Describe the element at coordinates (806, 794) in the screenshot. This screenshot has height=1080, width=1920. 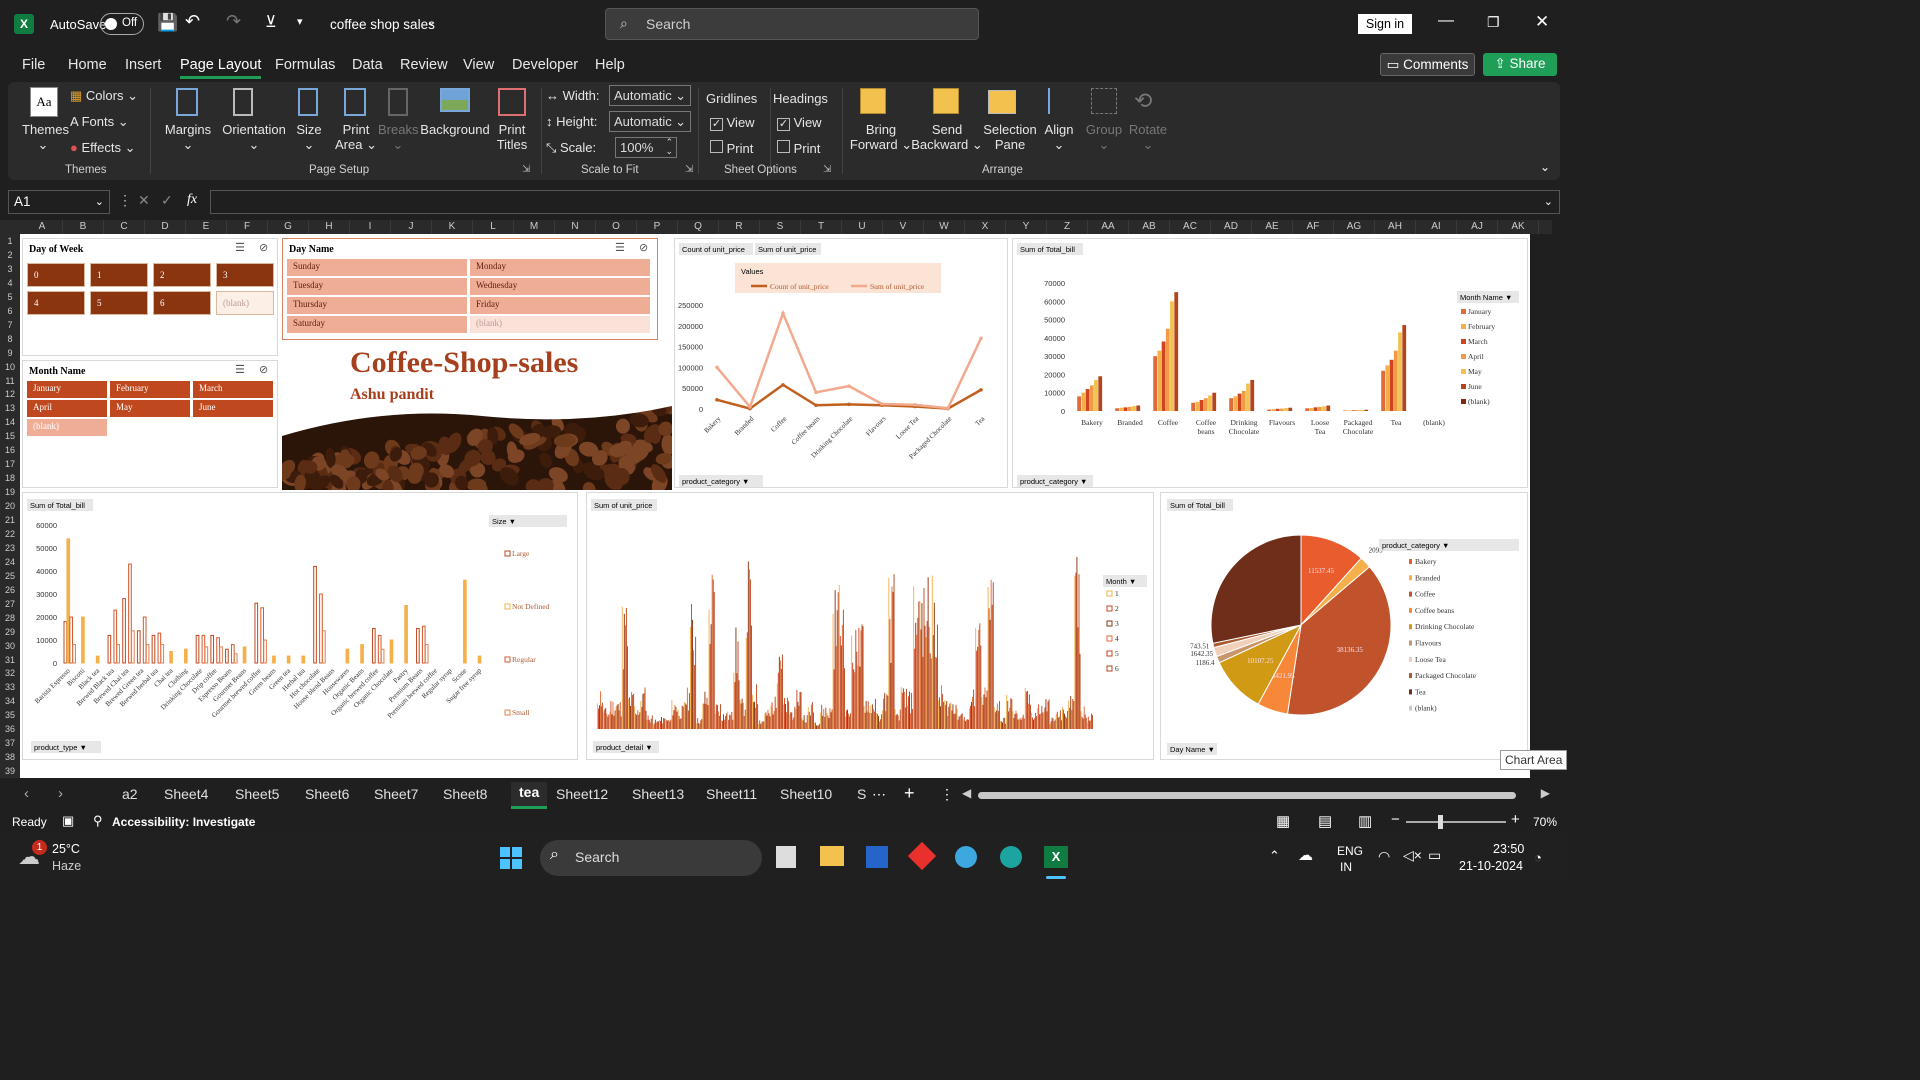
I see `sheet-tab-Sheet10: Sheet10` at that location.